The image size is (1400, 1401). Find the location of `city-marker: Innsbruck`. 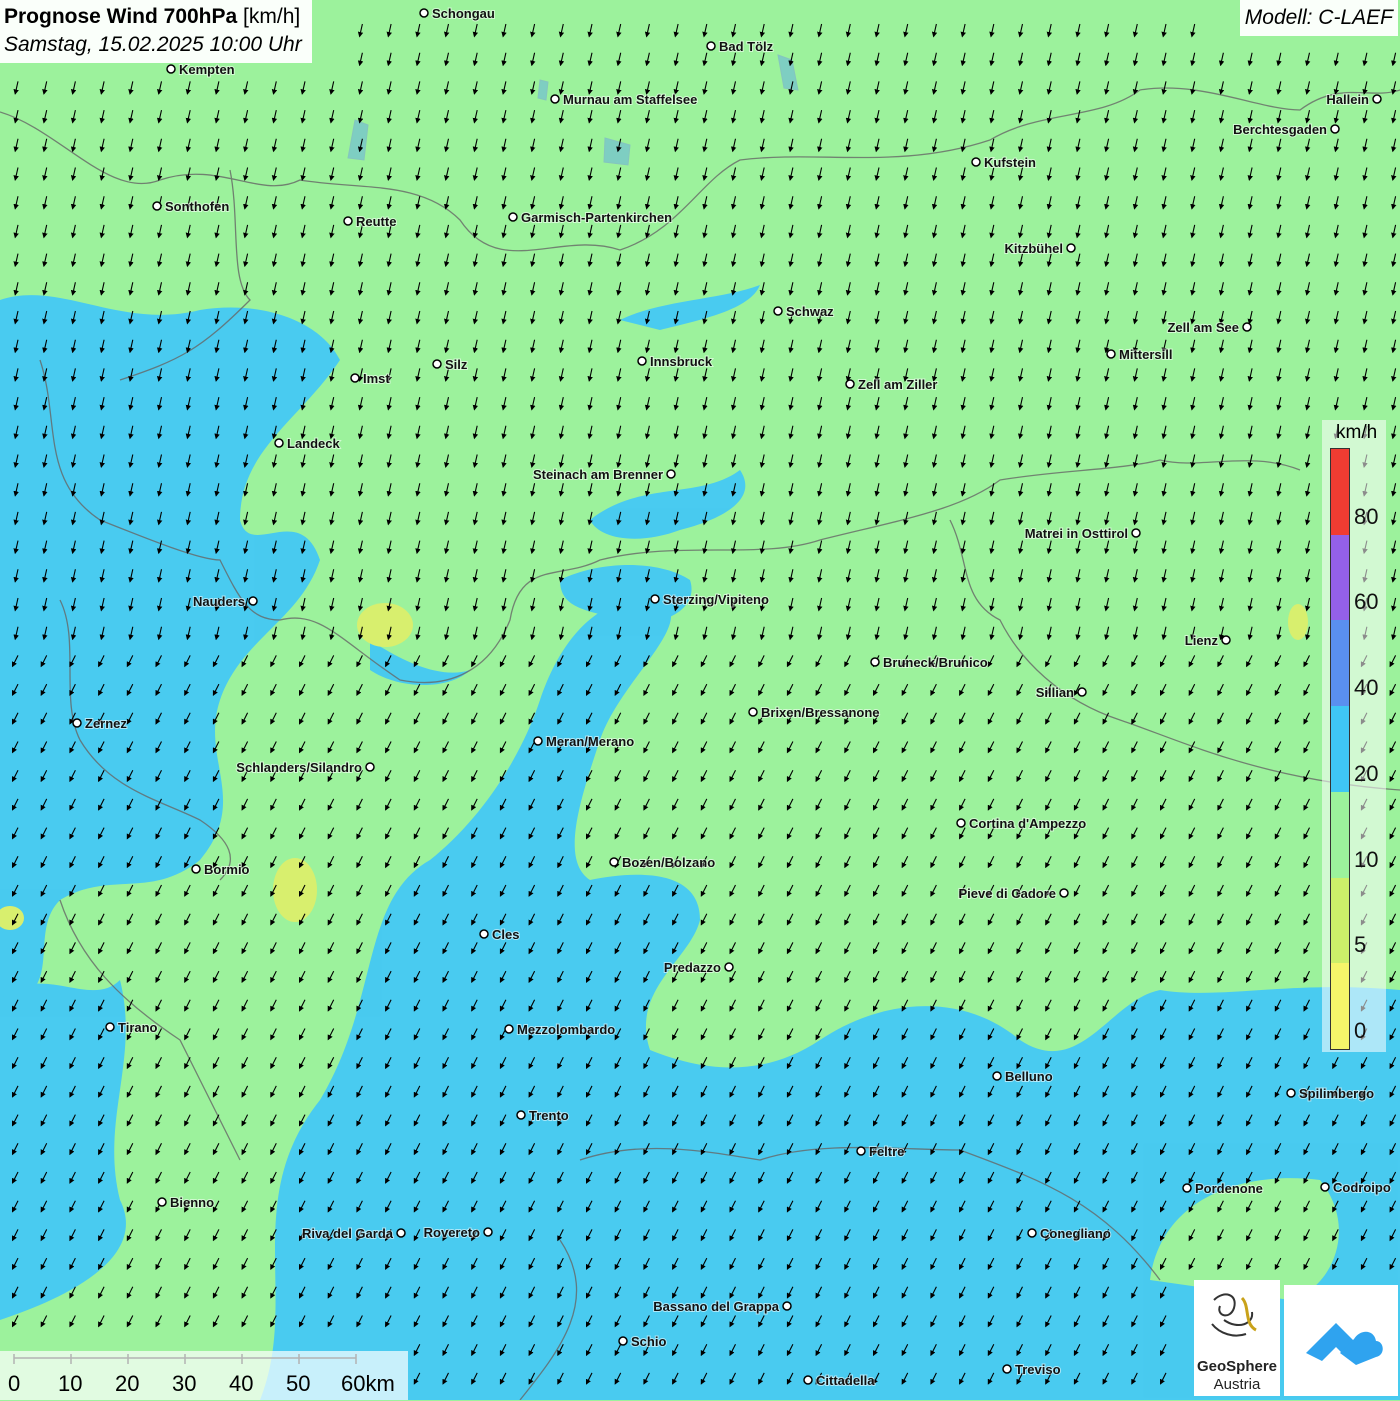

city-marker: Innsbruck is located at coordinates (675, 361).